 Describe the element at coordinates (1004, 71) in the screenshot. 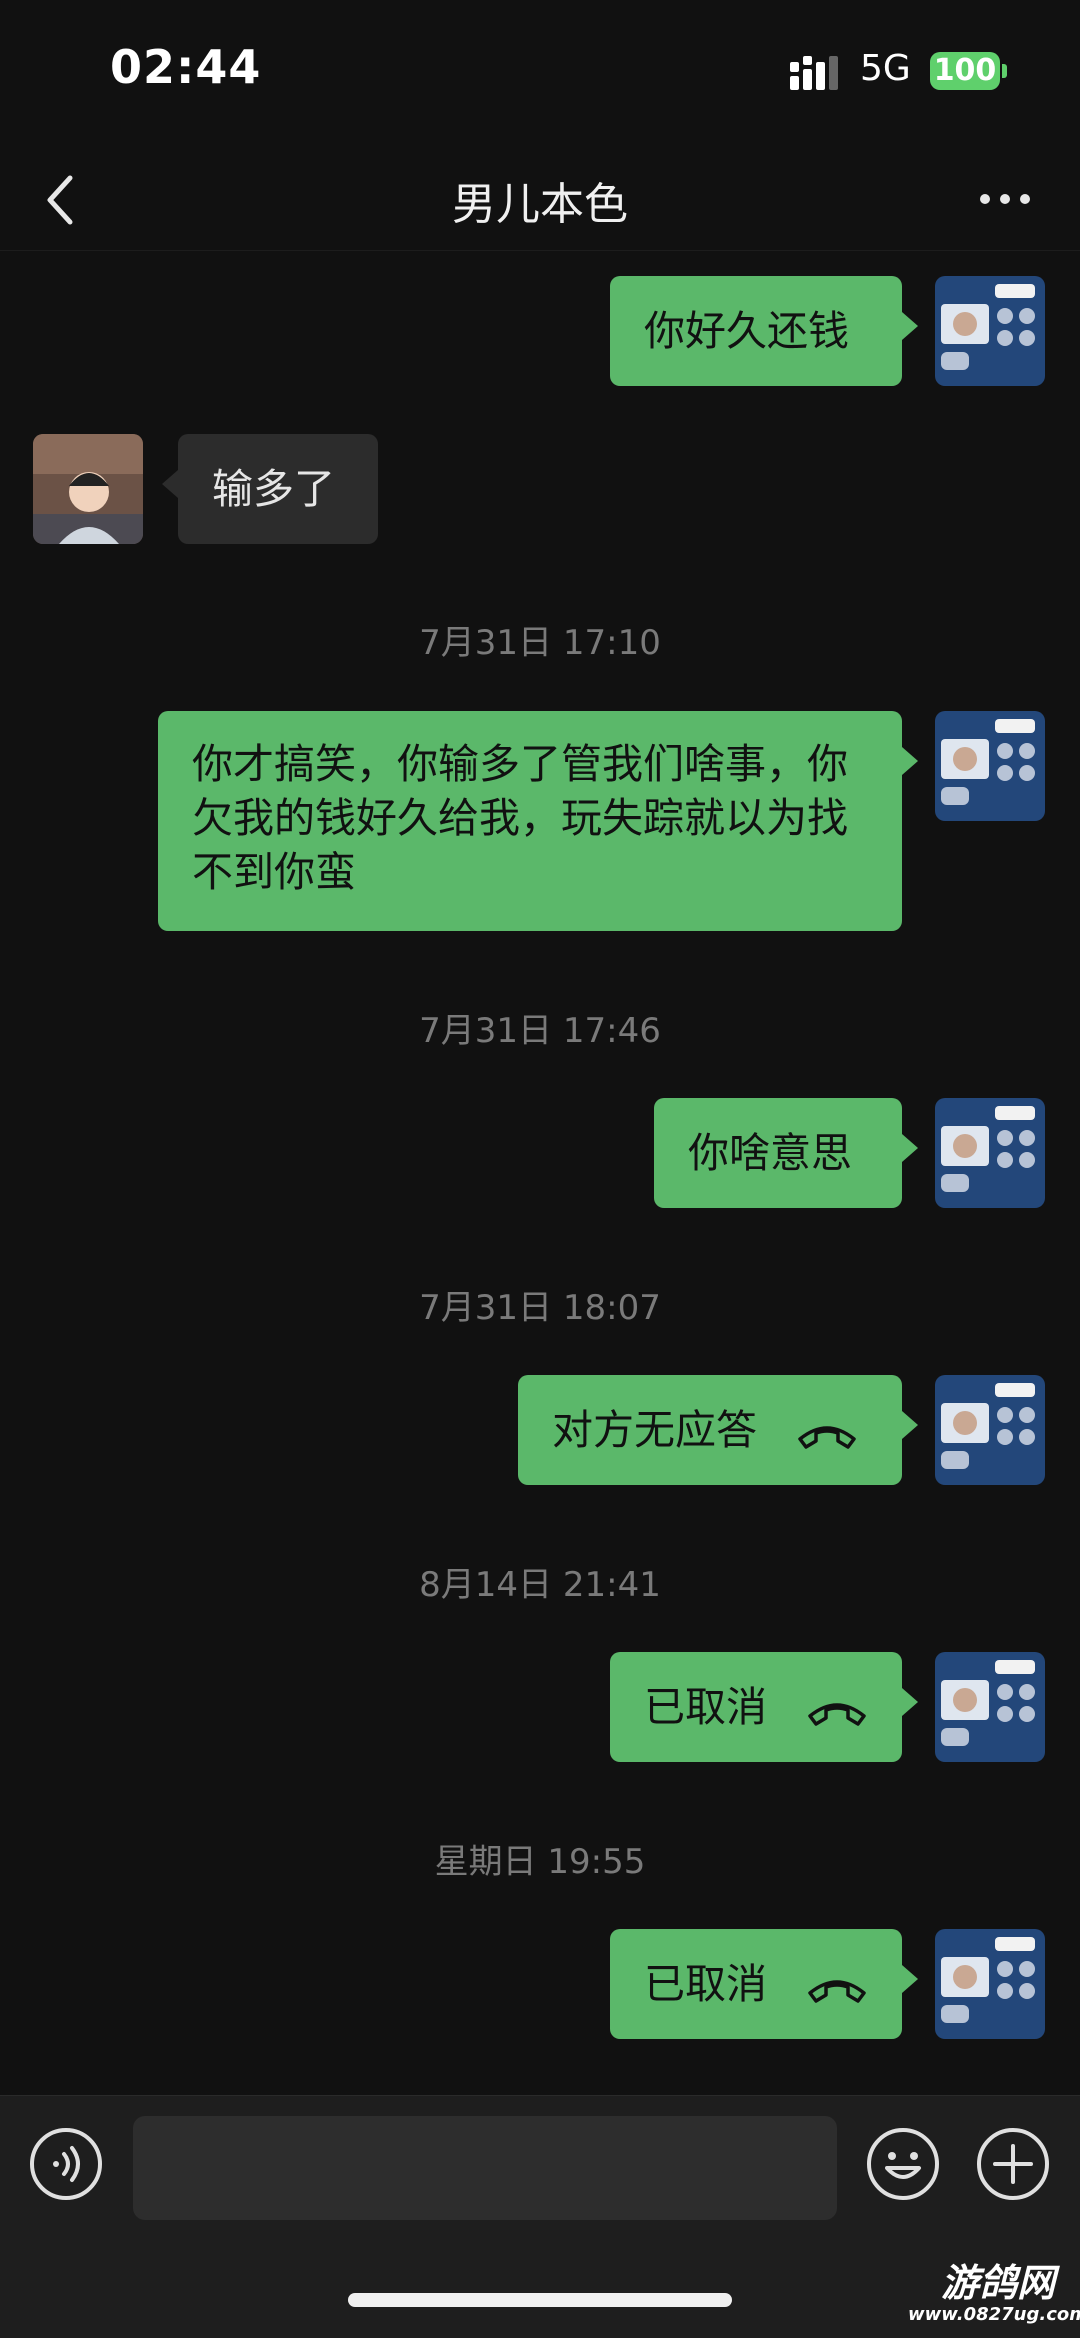

I see `battery-nub` at that location.